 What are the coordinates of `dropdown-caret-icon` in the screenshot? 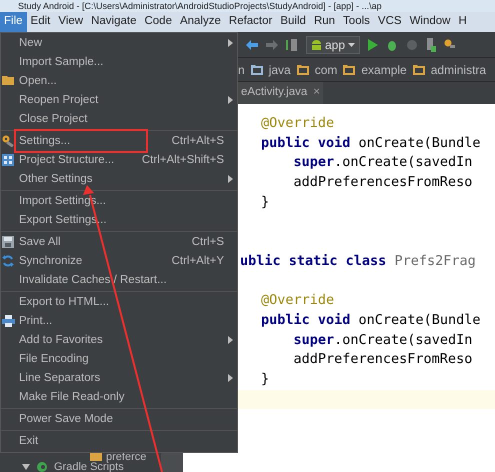 It's located at (352, 44).